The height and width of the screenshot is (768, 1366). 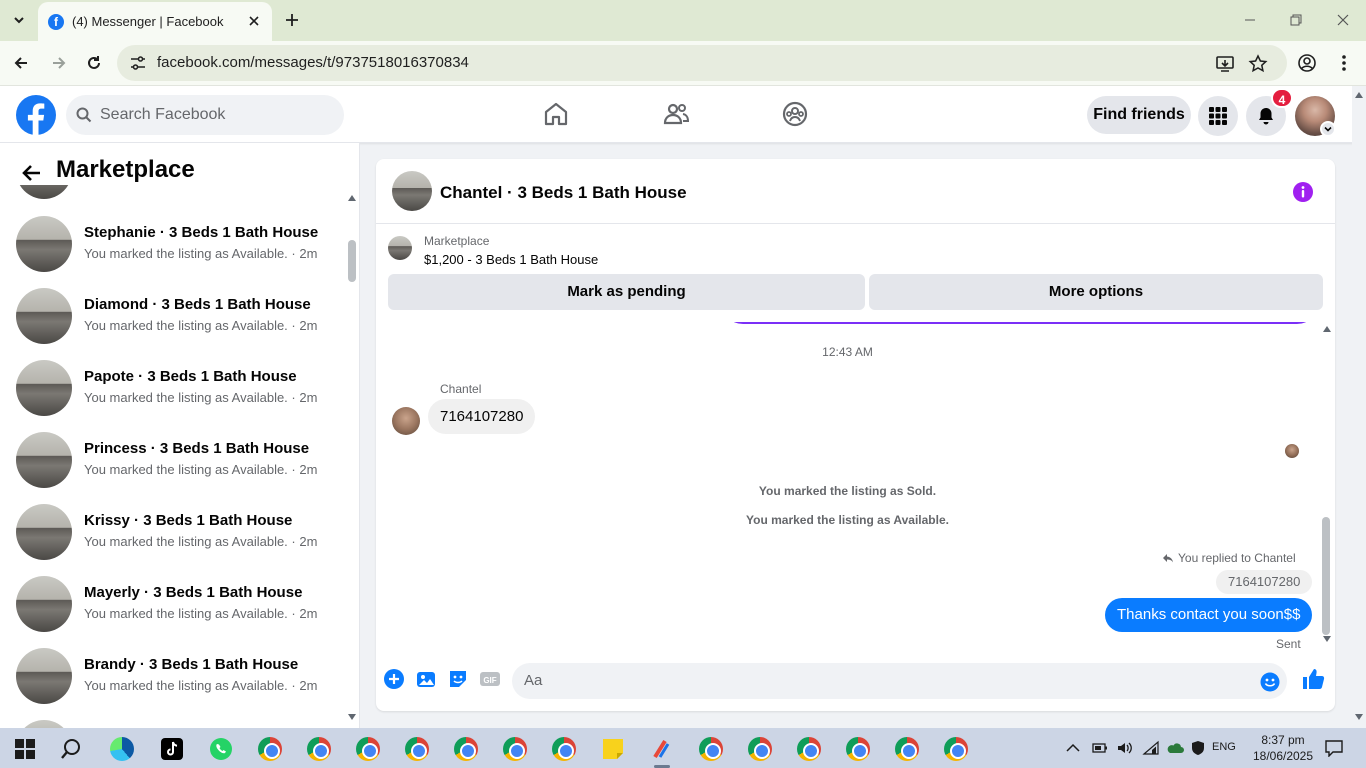 What do you see at coordinates (613, 749) in the screenshot?
I see `sticky-notes-taskbar-icon` at bounding box center [613, 749].